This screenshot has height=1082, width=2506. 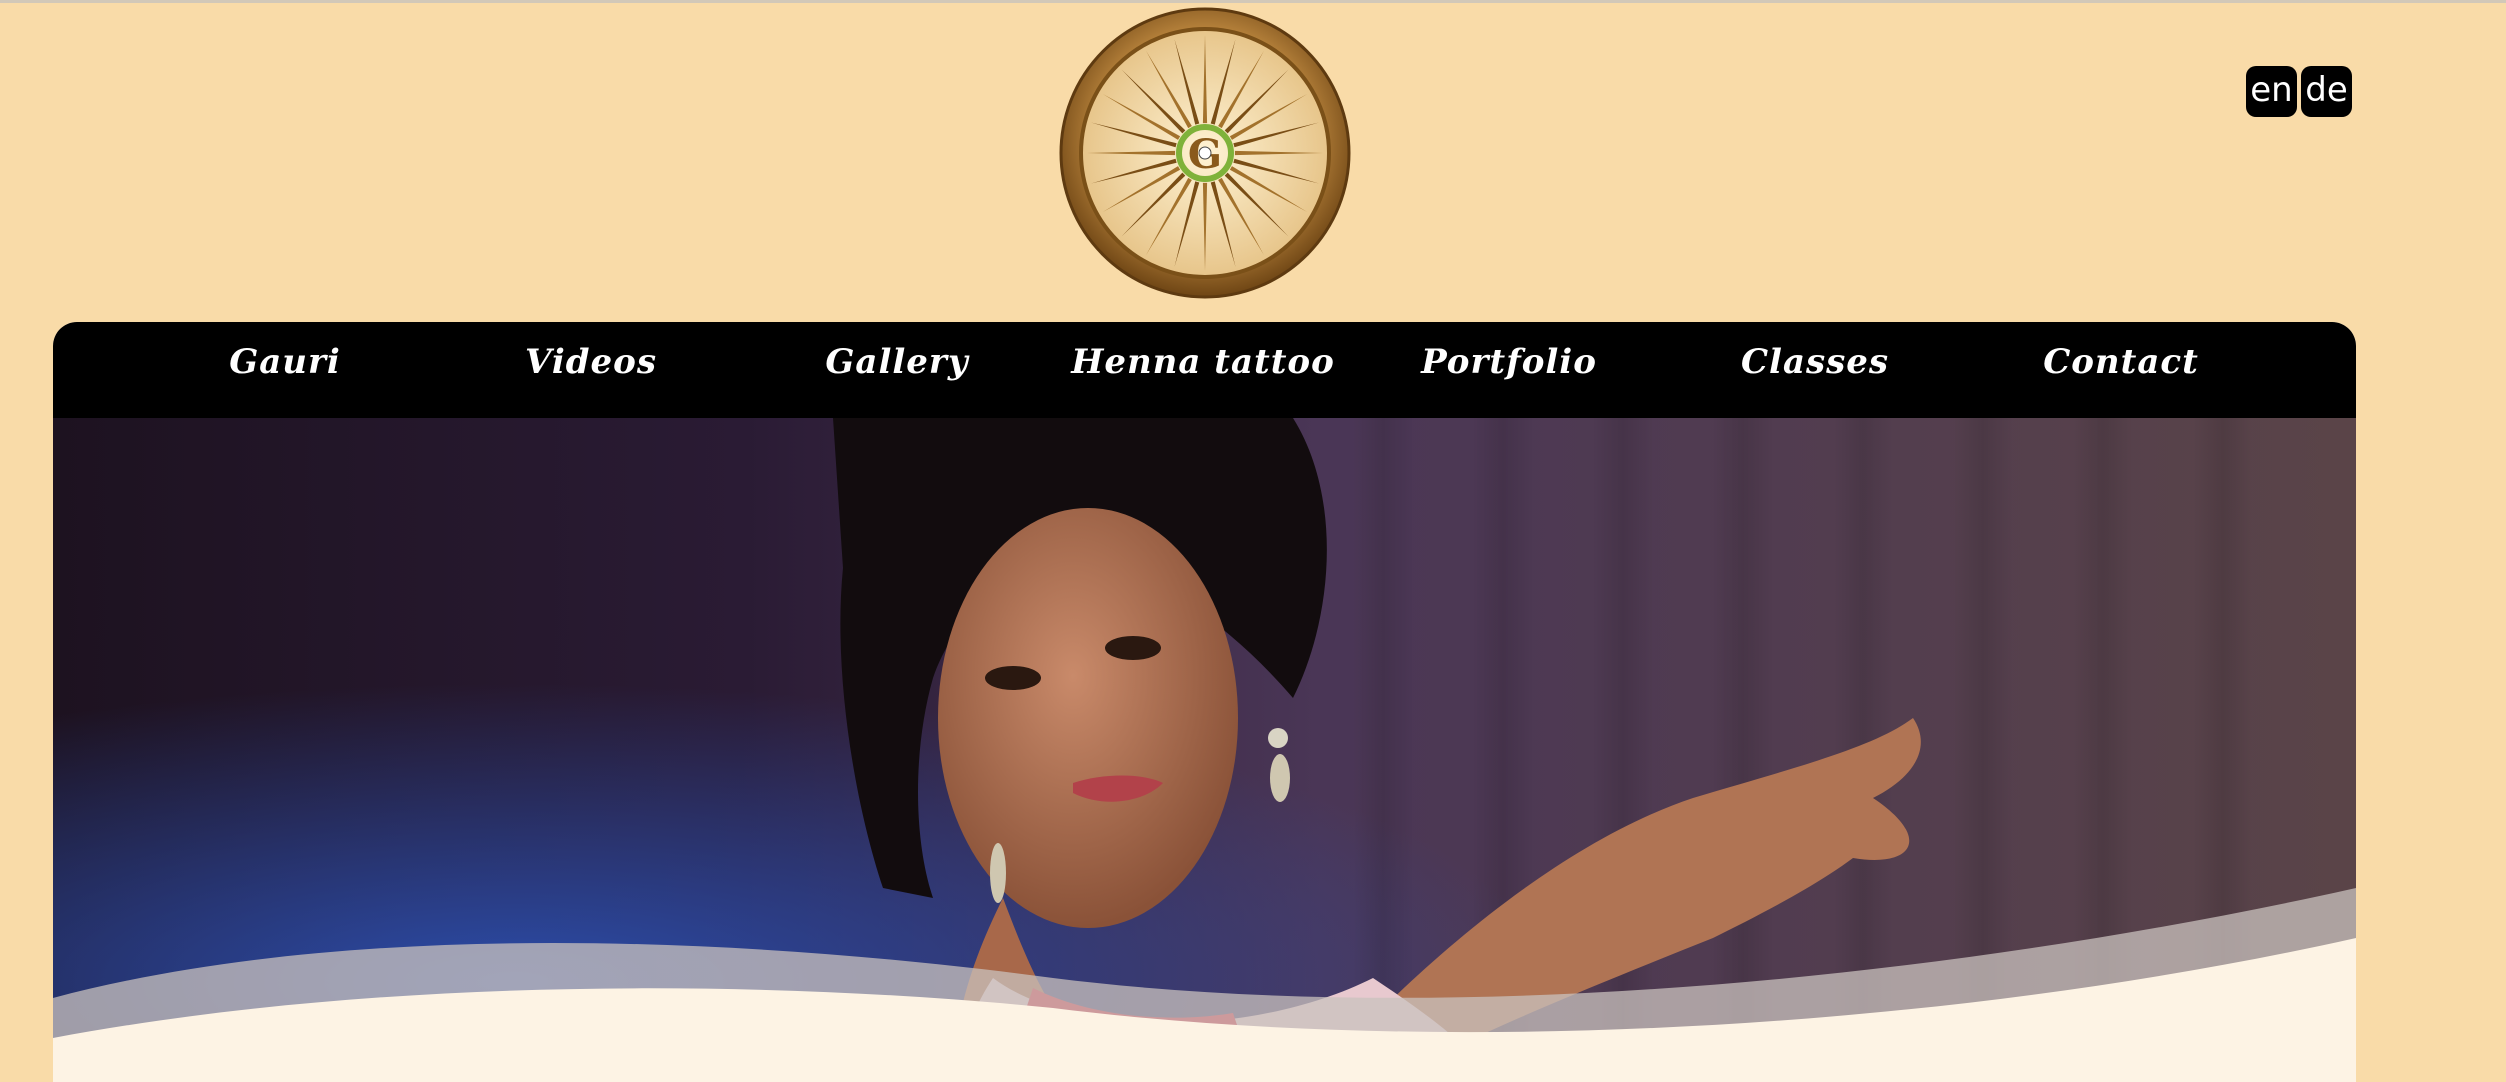 I want to click on top-border, so click(x=1253, y=1).